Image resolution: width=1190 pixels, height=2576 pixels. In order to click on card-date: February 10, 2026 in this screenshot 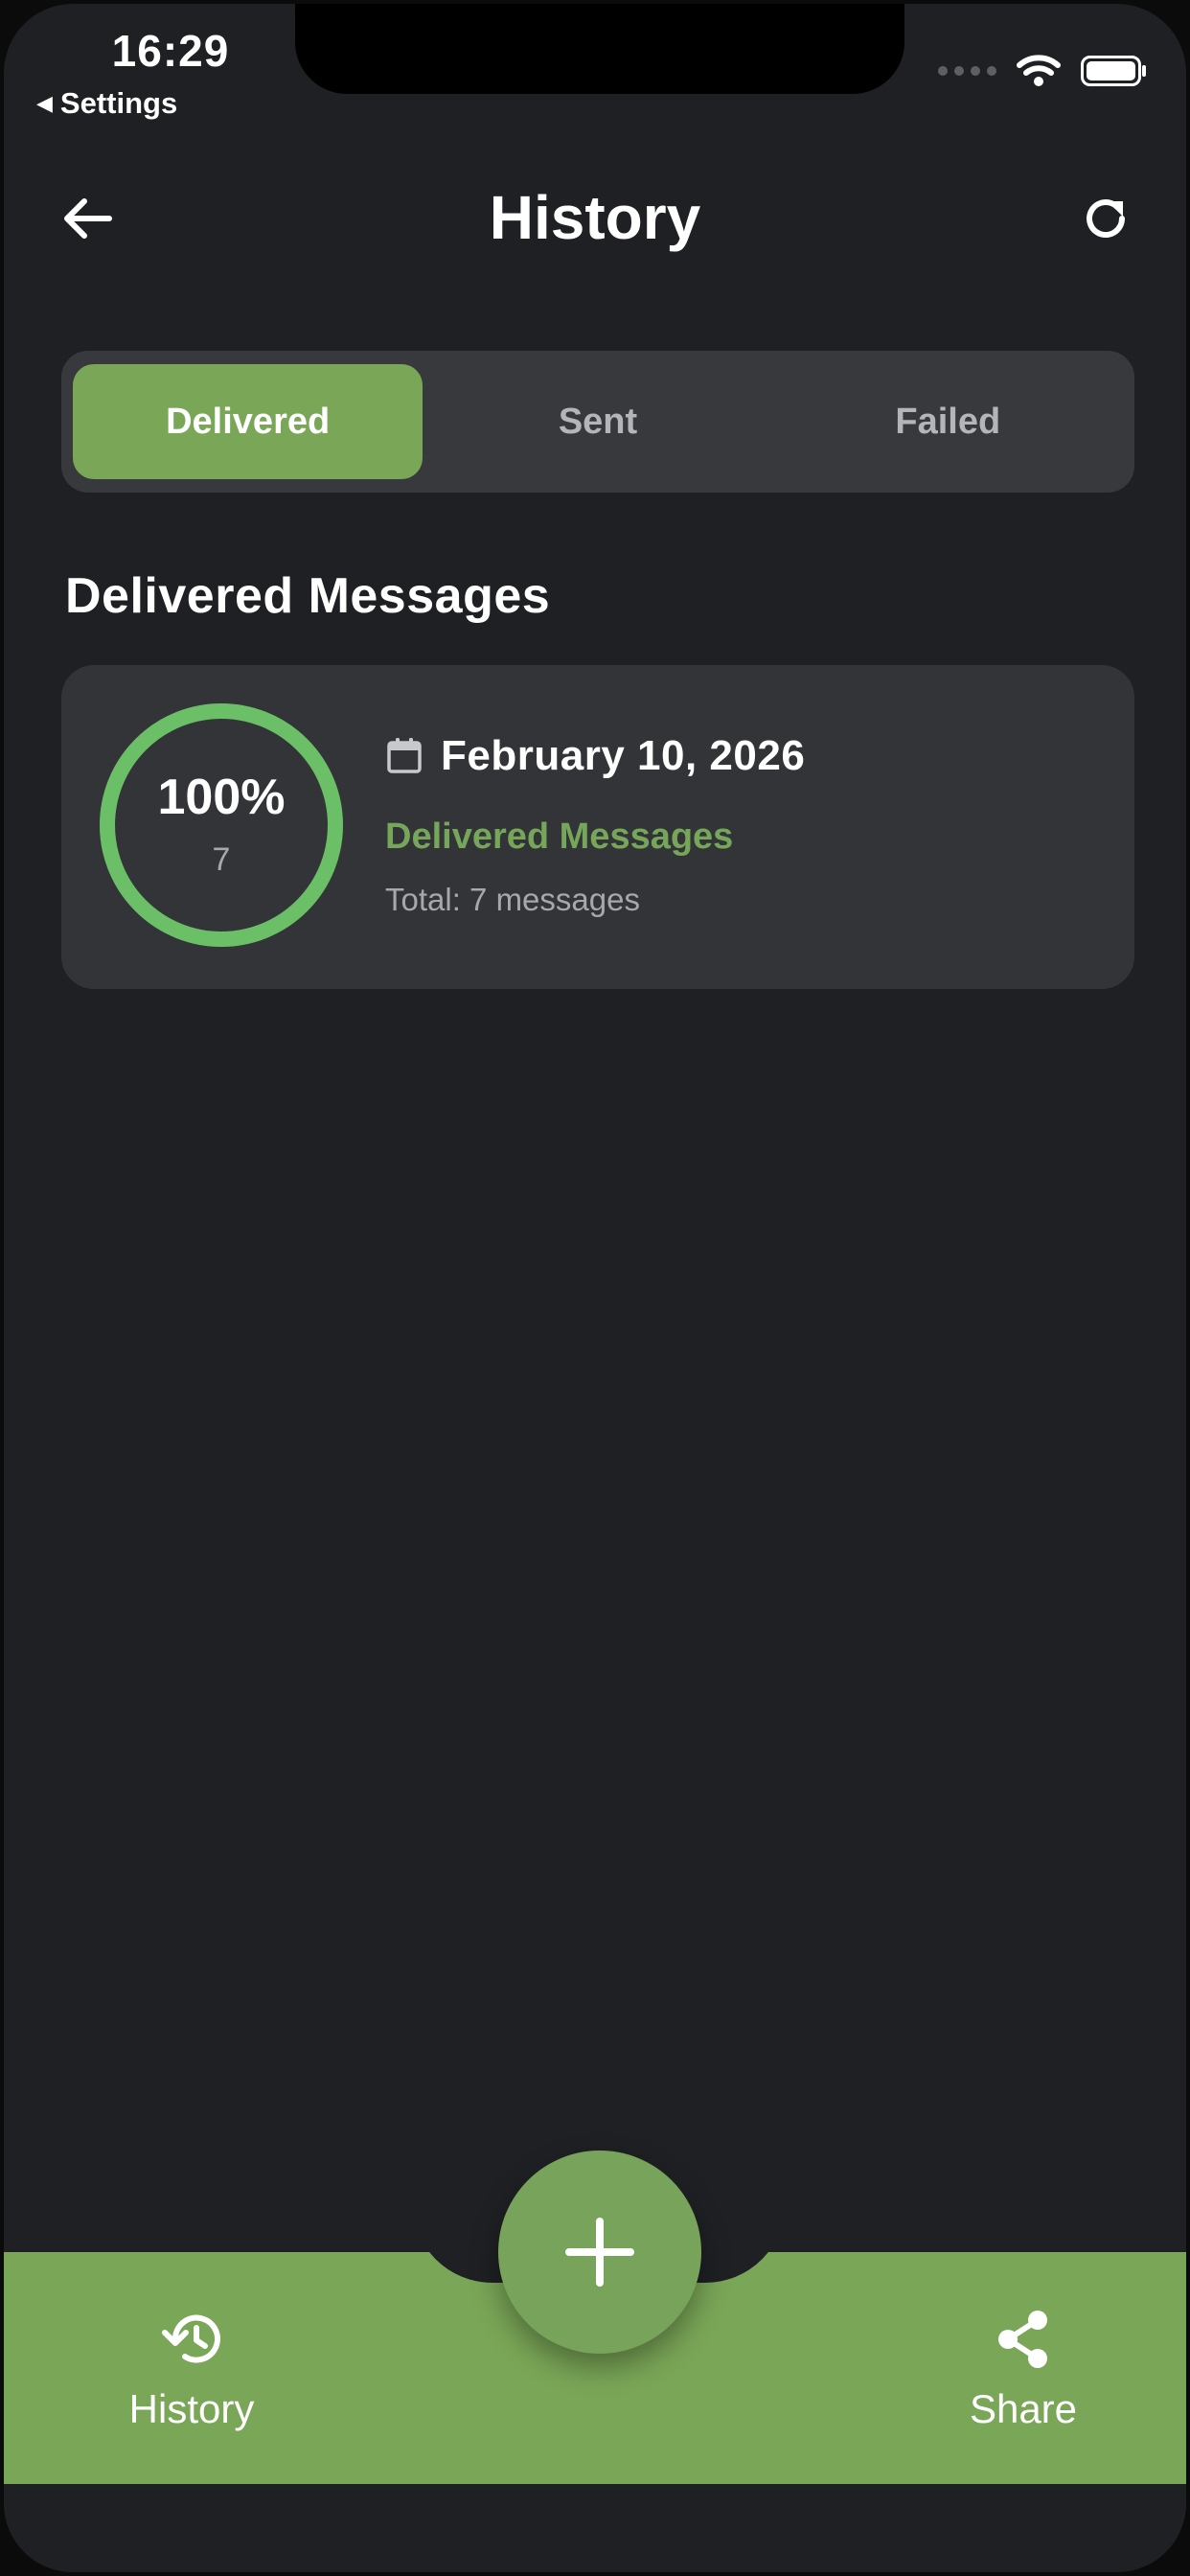, I will do `click(623, 755)`.